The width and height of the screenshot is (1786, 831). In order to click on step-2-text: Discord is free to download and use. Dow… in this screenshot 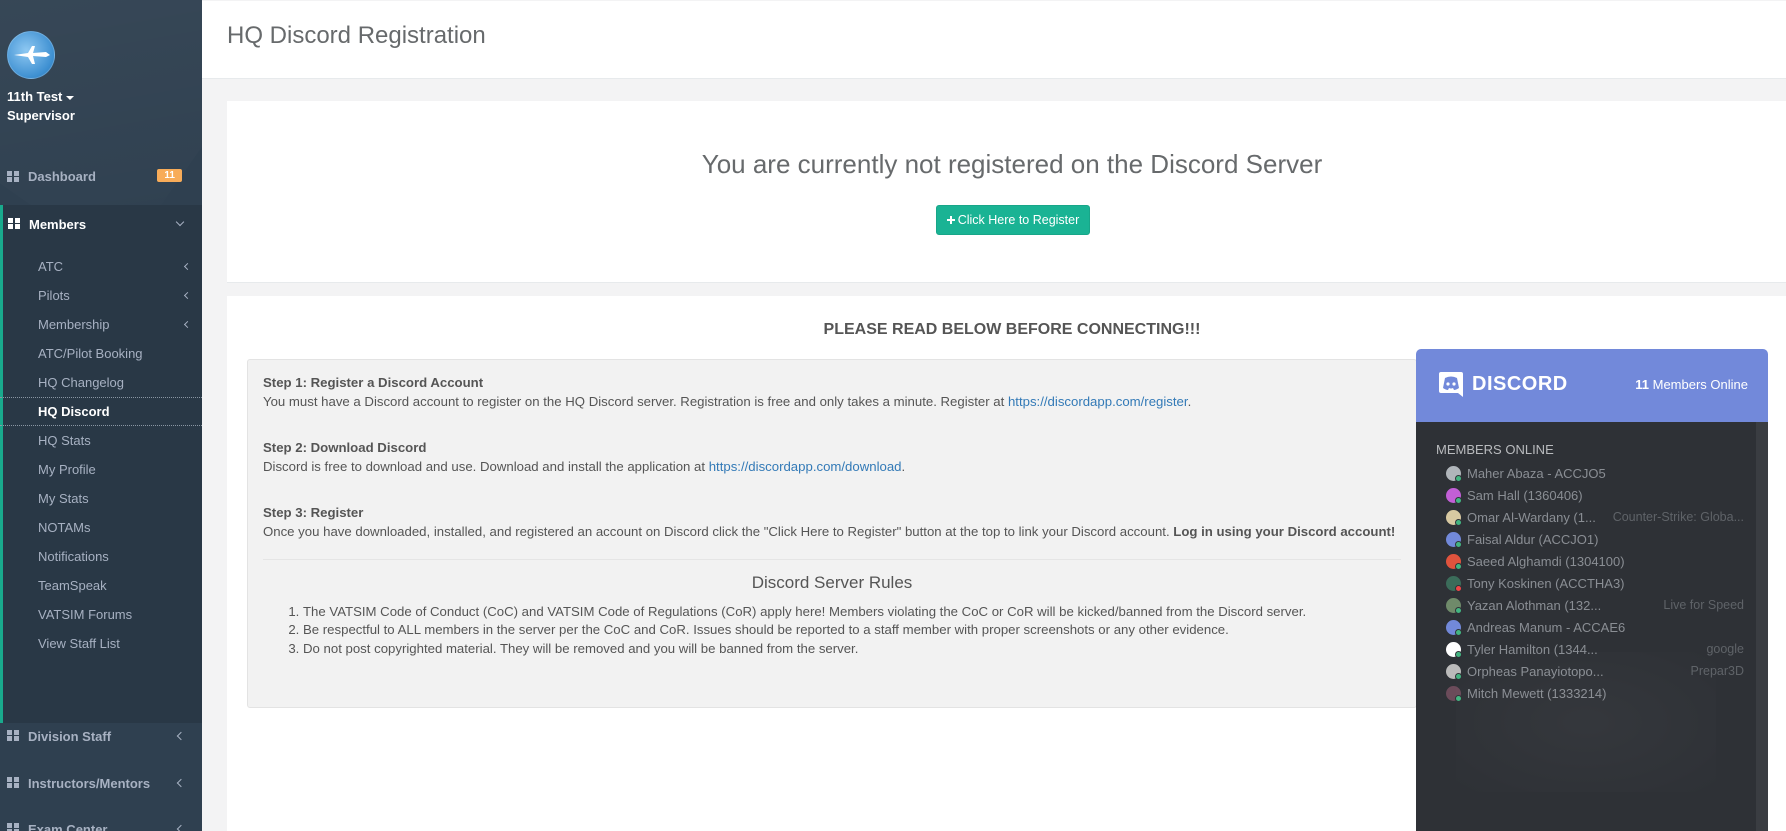, I will do `click(486, 466)`.